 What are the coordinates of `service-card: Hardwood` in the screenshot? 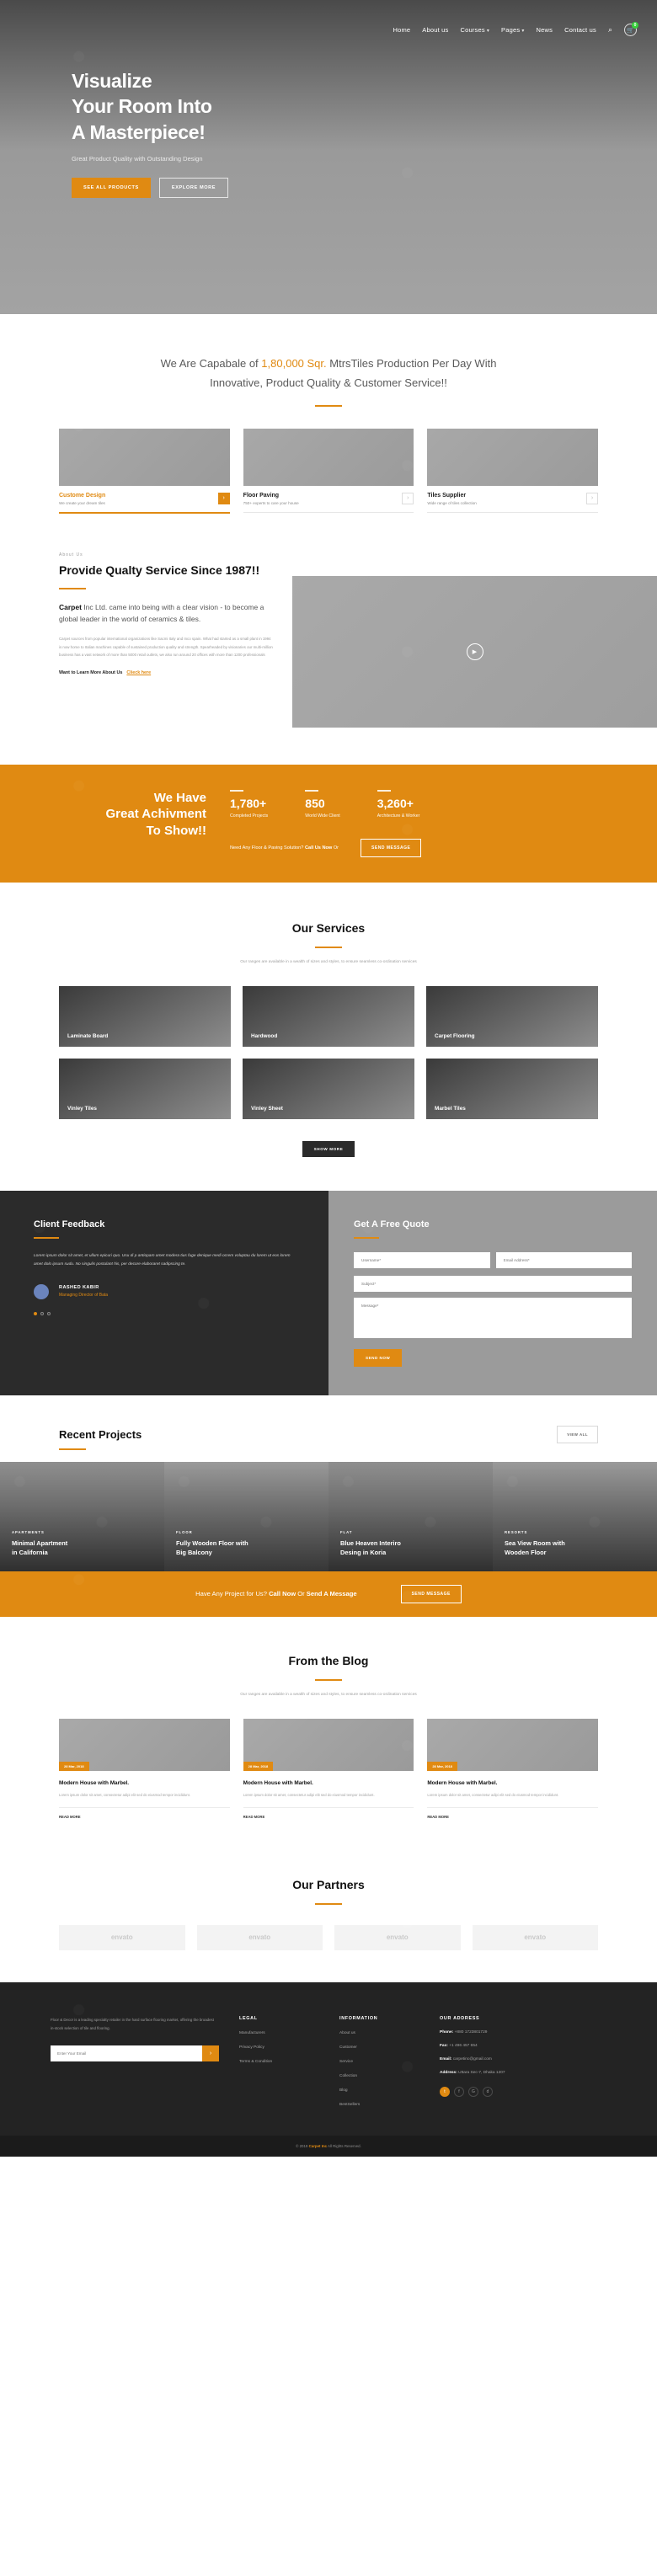 It's located at (328, 1016).